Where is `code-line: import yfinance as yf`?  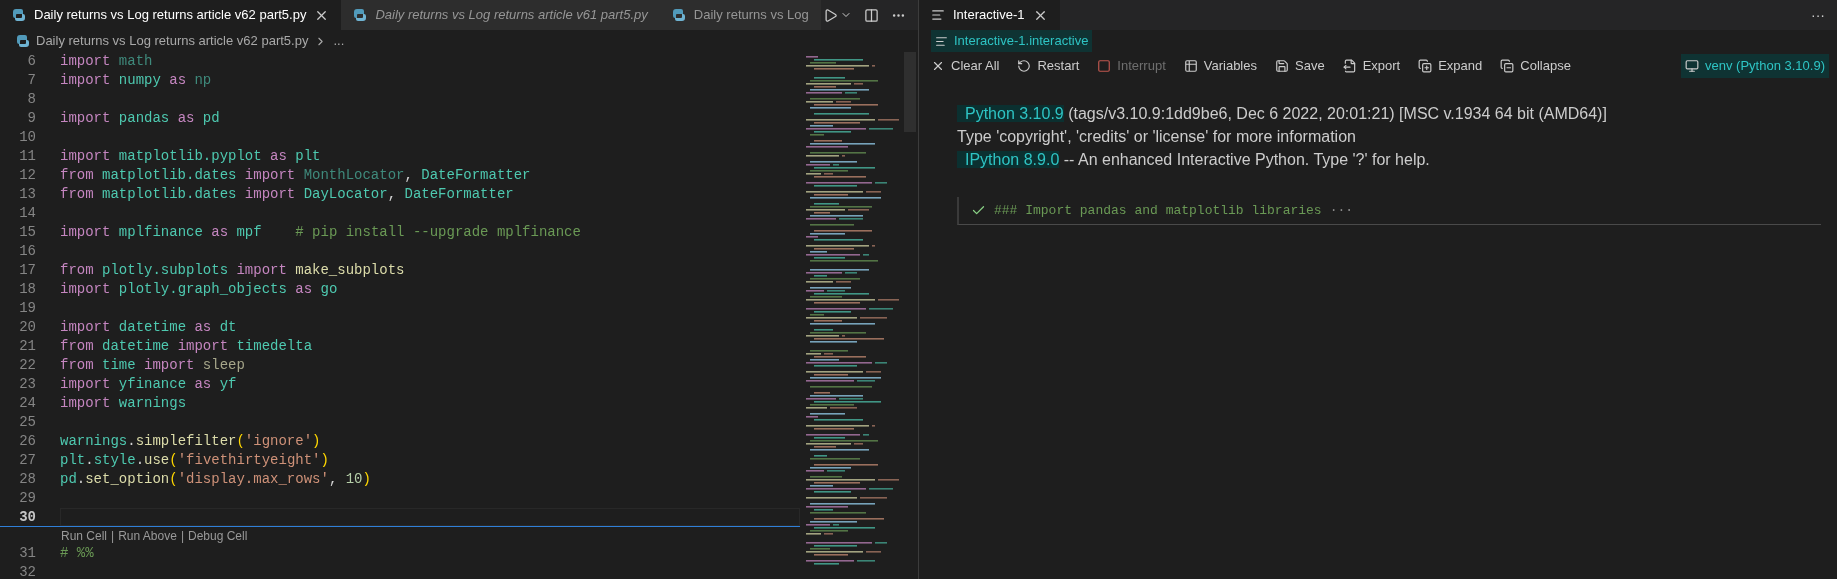
code-line: import yfinance as yf is located at coordinates (148, 384).